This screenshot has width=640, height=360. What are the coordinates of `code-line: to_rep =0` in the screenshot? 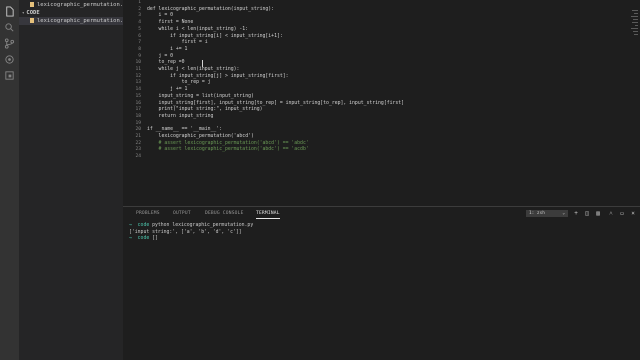 It's located at (166, 63).